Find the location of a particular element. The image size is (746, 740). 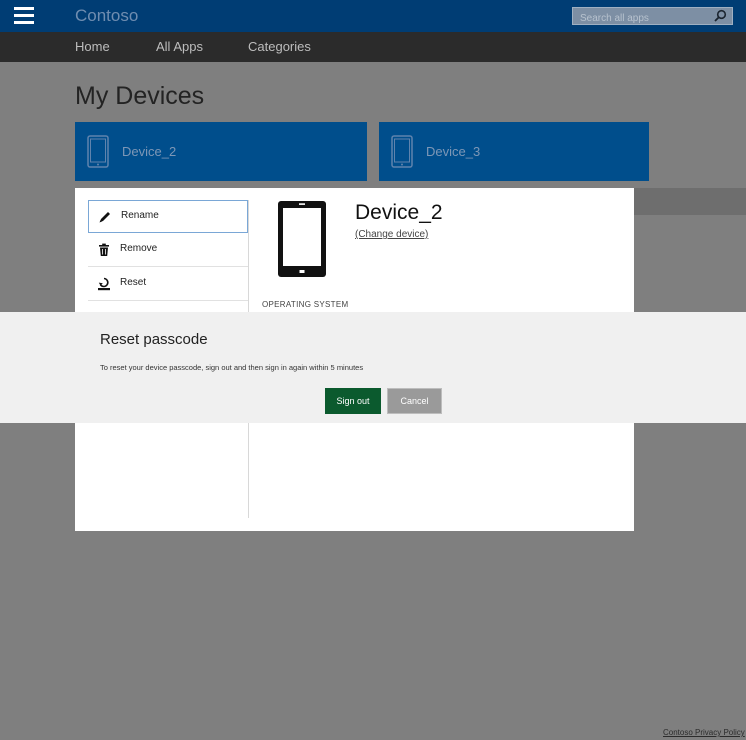

operating-system-label: OPERATING SYSTEM is located at coordinates (305, 304).